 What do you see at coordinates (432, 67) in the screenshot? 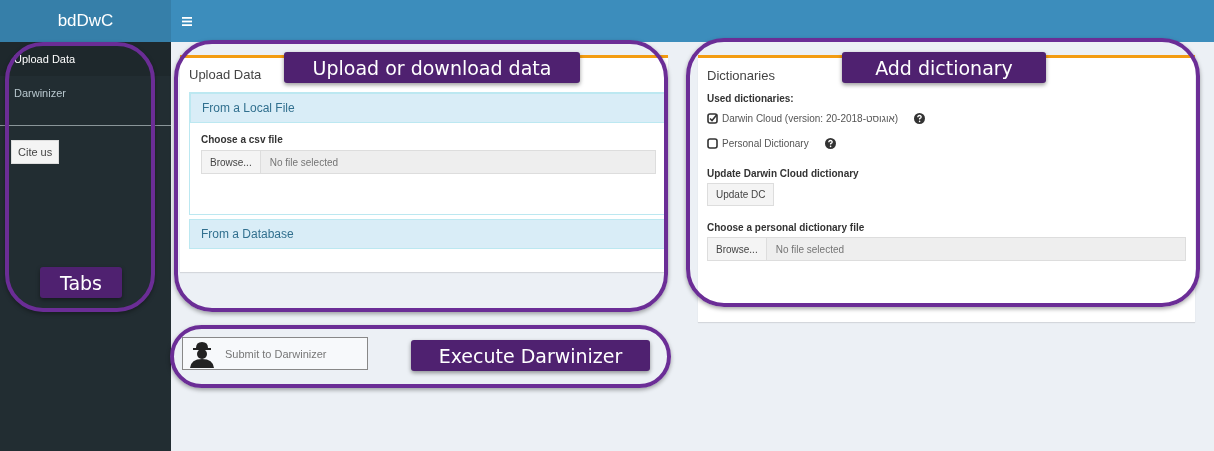
I see `callout-label: Upload or download data` at bounding box center [432, 67].